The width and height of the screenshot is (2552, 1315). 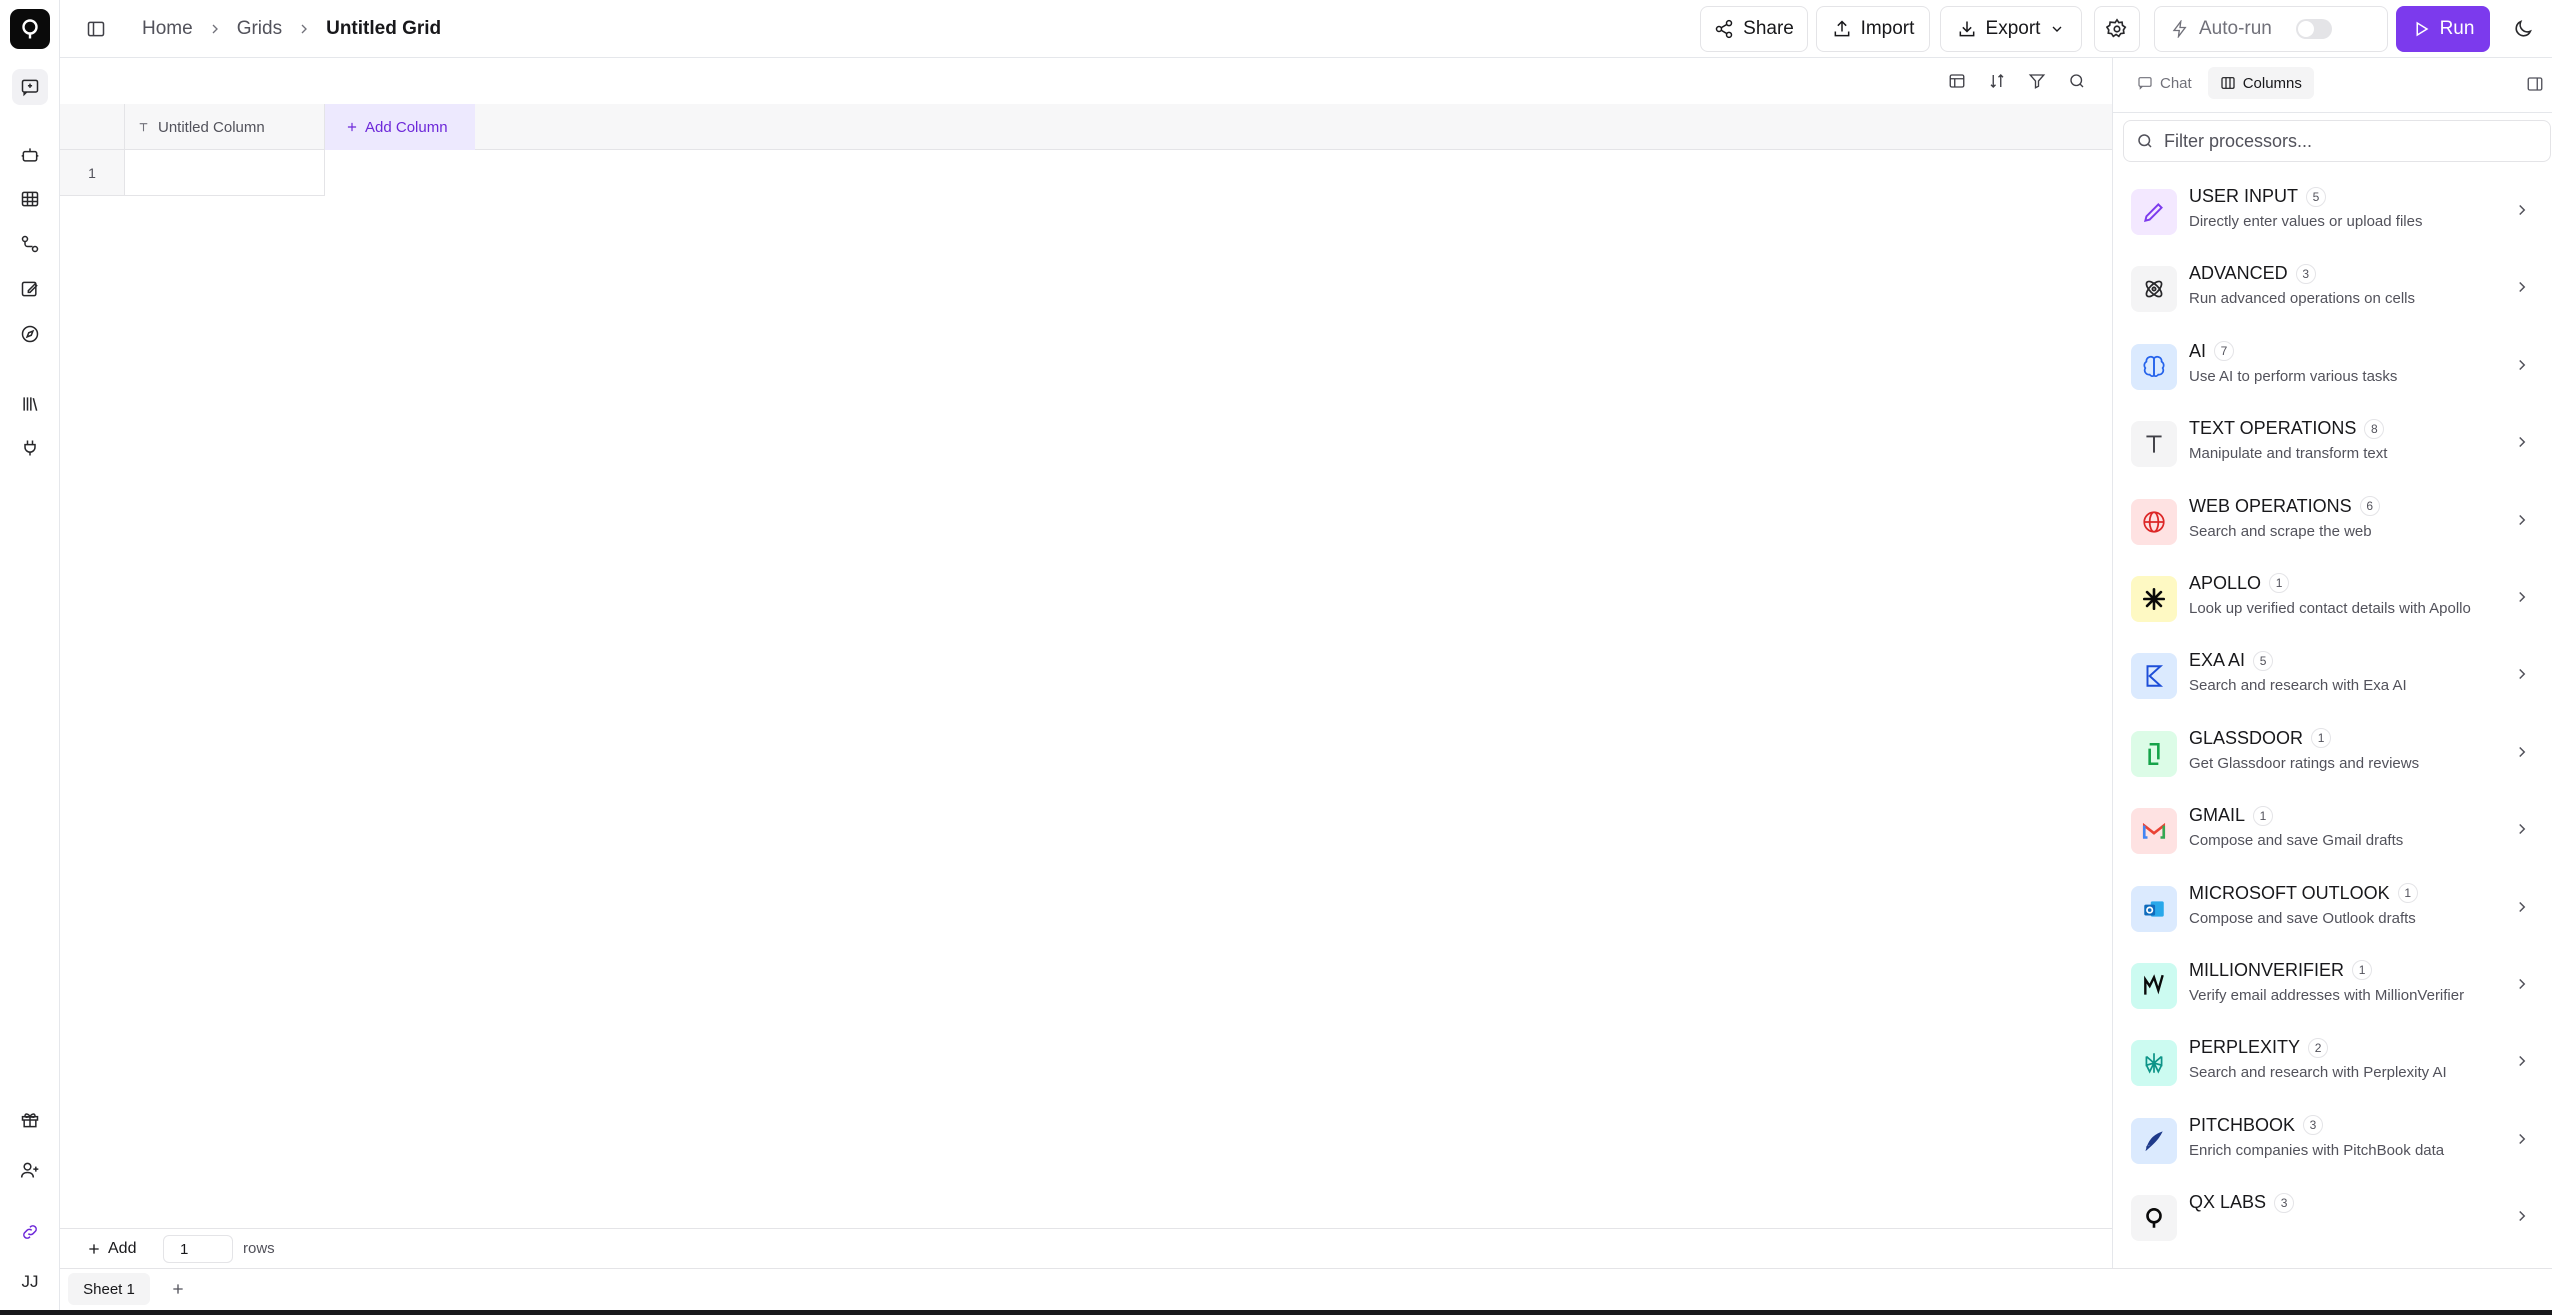 I want to click on breadcrumb-home: Home, so click(x=167, y=29).